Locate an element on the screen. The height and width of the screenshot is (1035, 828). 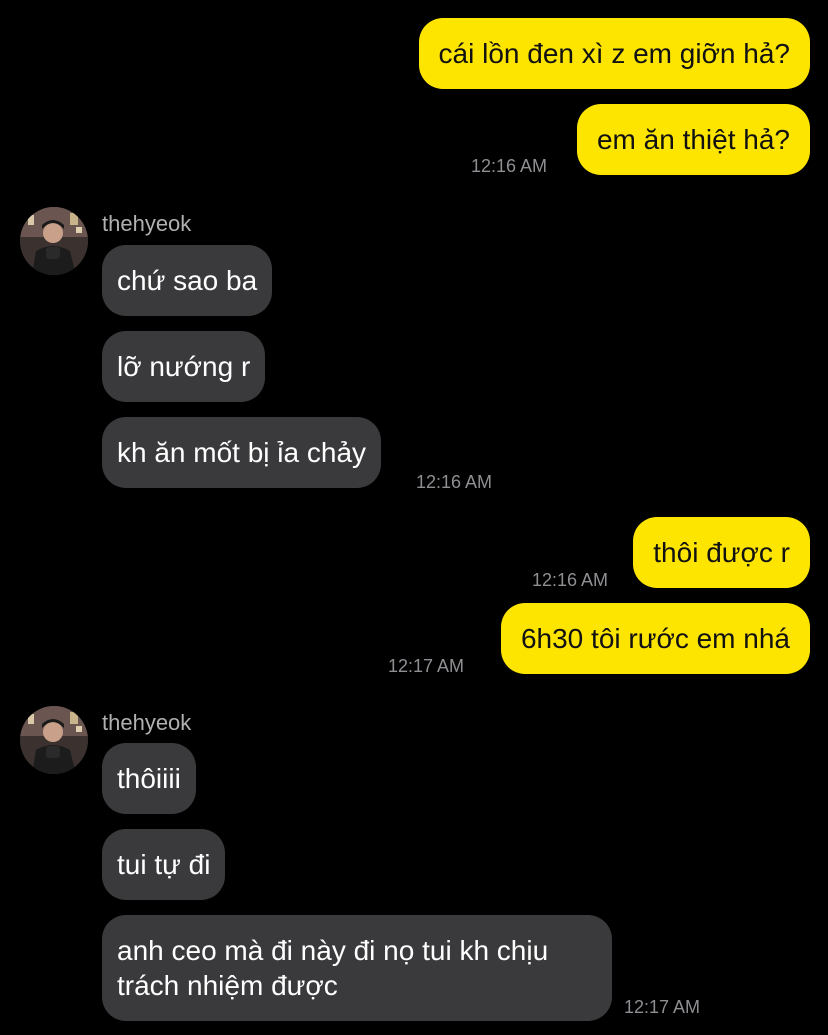
outgoing-message-bubble: em ăn thiệt hả? is located at coordinates (693, 139).